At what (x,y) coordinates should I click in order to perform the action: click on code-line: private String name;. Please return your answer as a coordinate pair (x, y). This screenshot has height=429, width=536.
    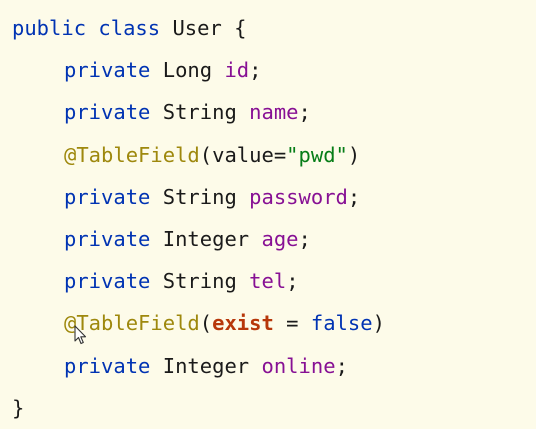
    Looking at the image, I should click on (198, 112).